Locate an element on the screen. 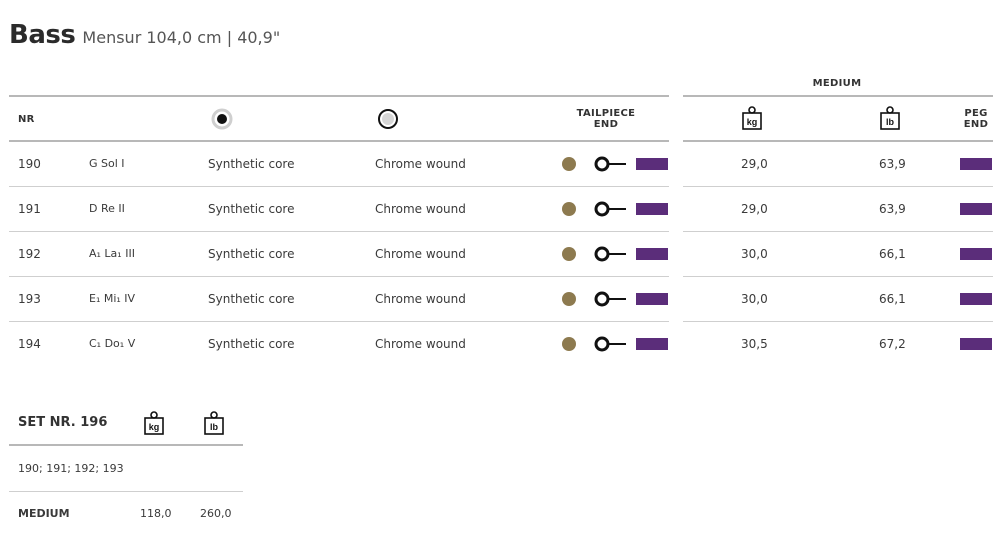 Image resolution: width=1000 pixels, height=552 pixels. row-note: E₁ Mi₁ IV is located at coordinates (112, 298).